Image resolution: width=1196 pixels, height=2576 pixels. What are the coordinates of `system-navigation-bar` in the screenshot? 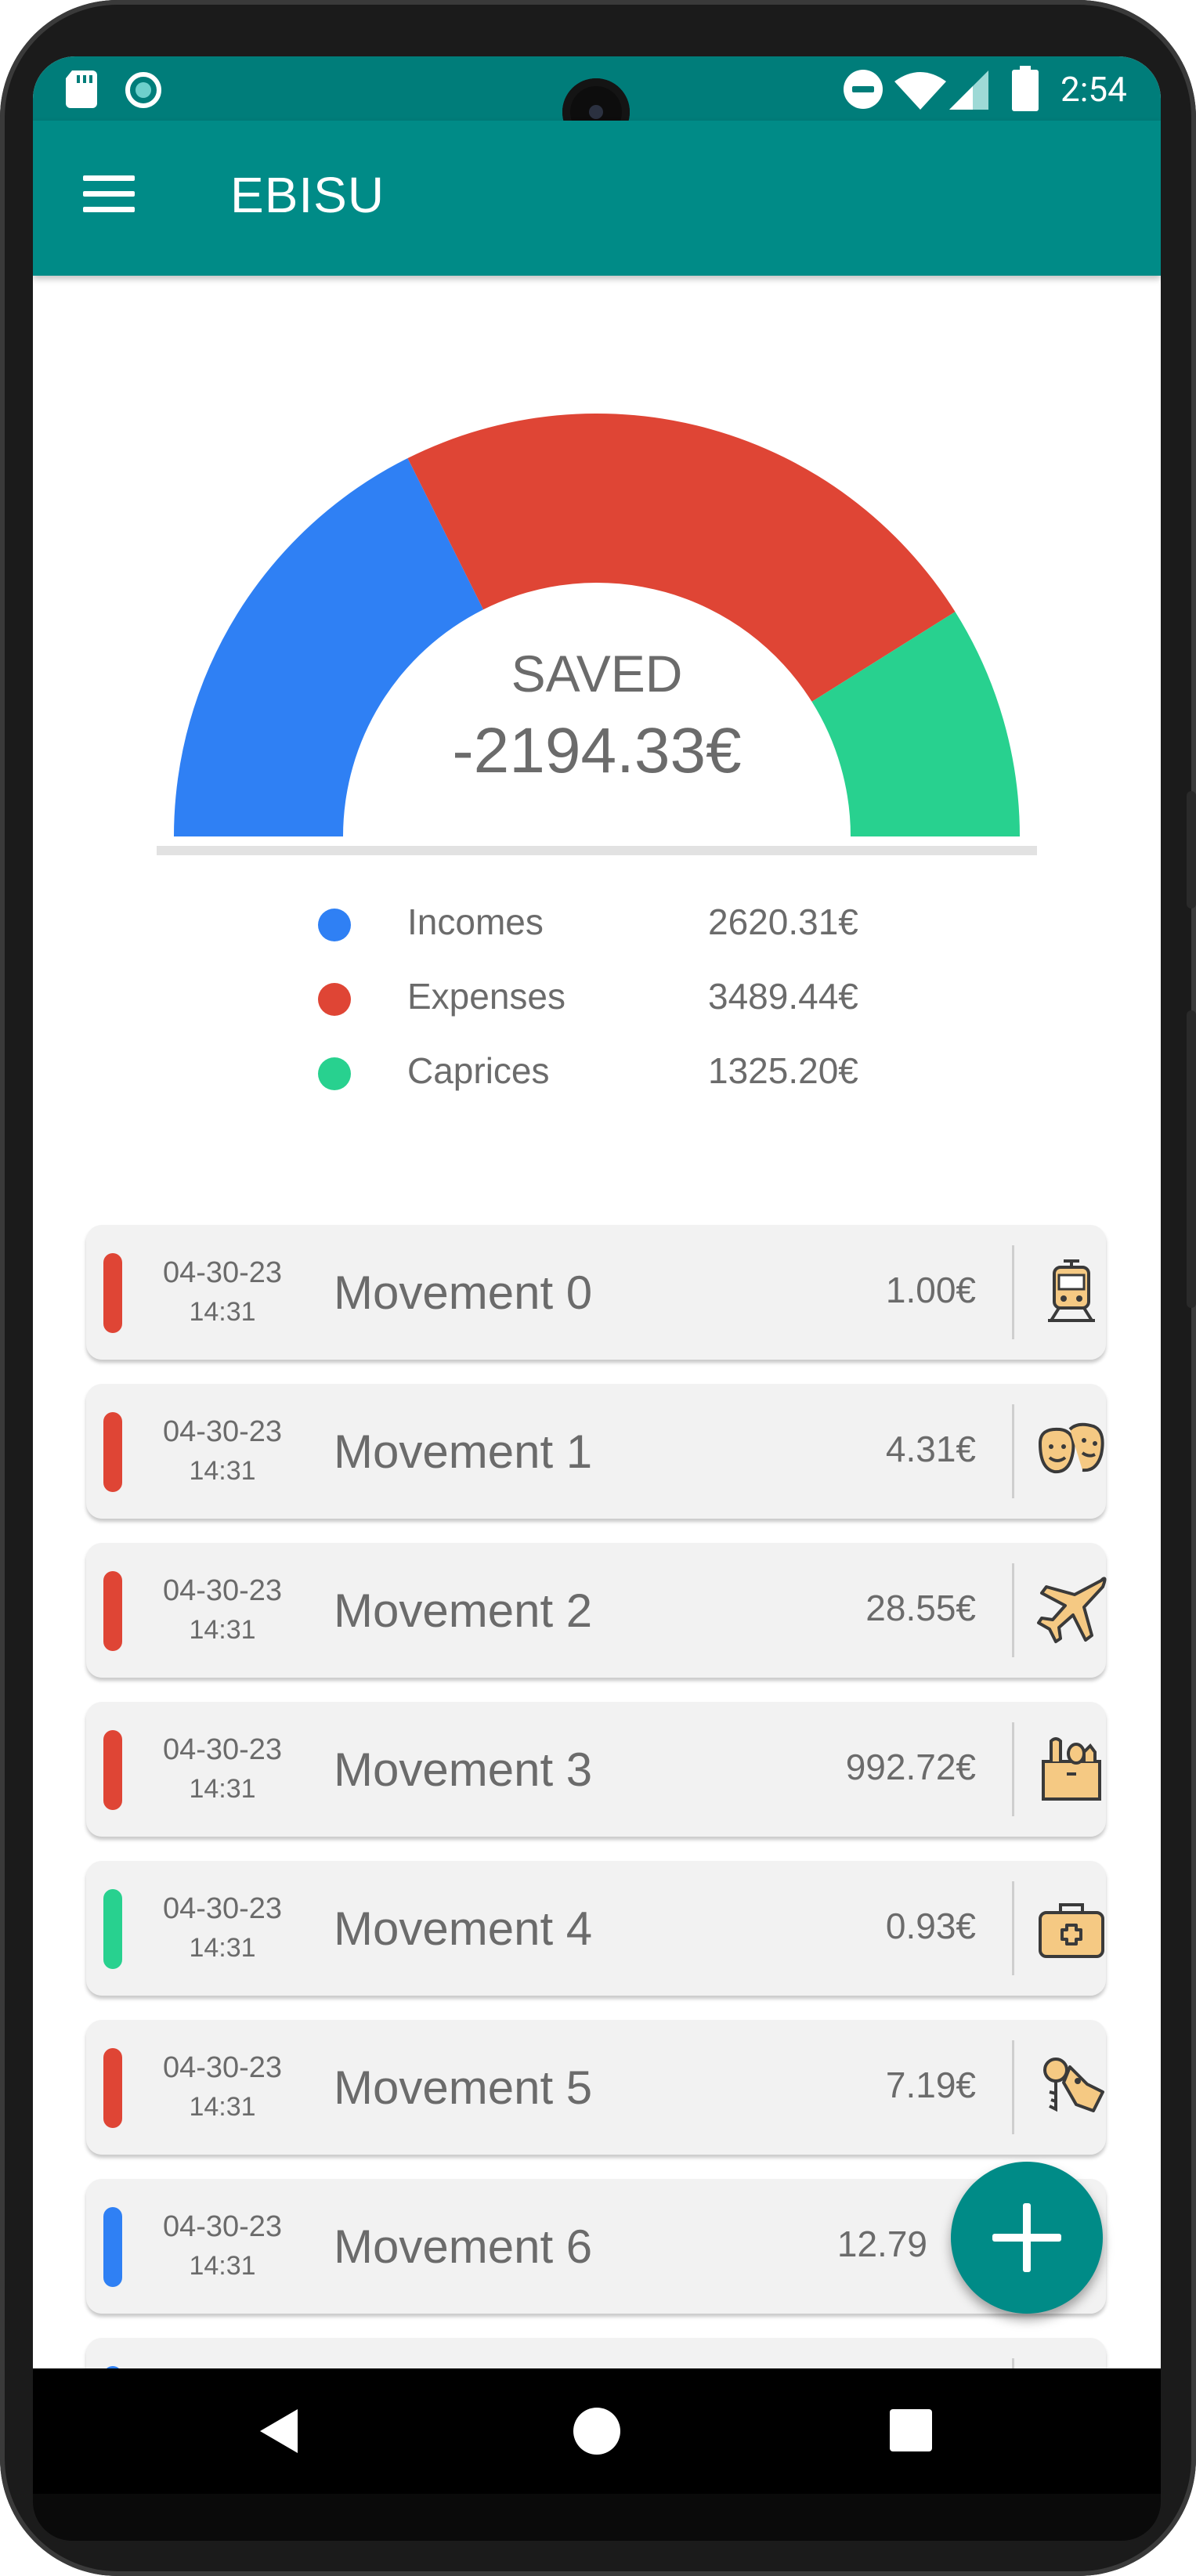 It's located at (597, 2431).